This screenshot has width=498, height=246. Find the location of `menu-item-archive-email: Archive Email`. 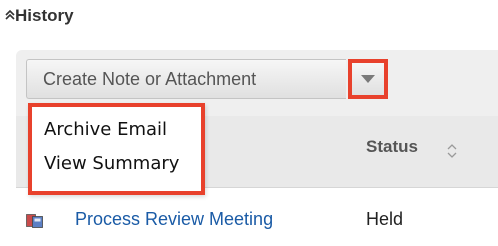

menu-item-archive-email: Archive Email is located at coordinates (105, 129).